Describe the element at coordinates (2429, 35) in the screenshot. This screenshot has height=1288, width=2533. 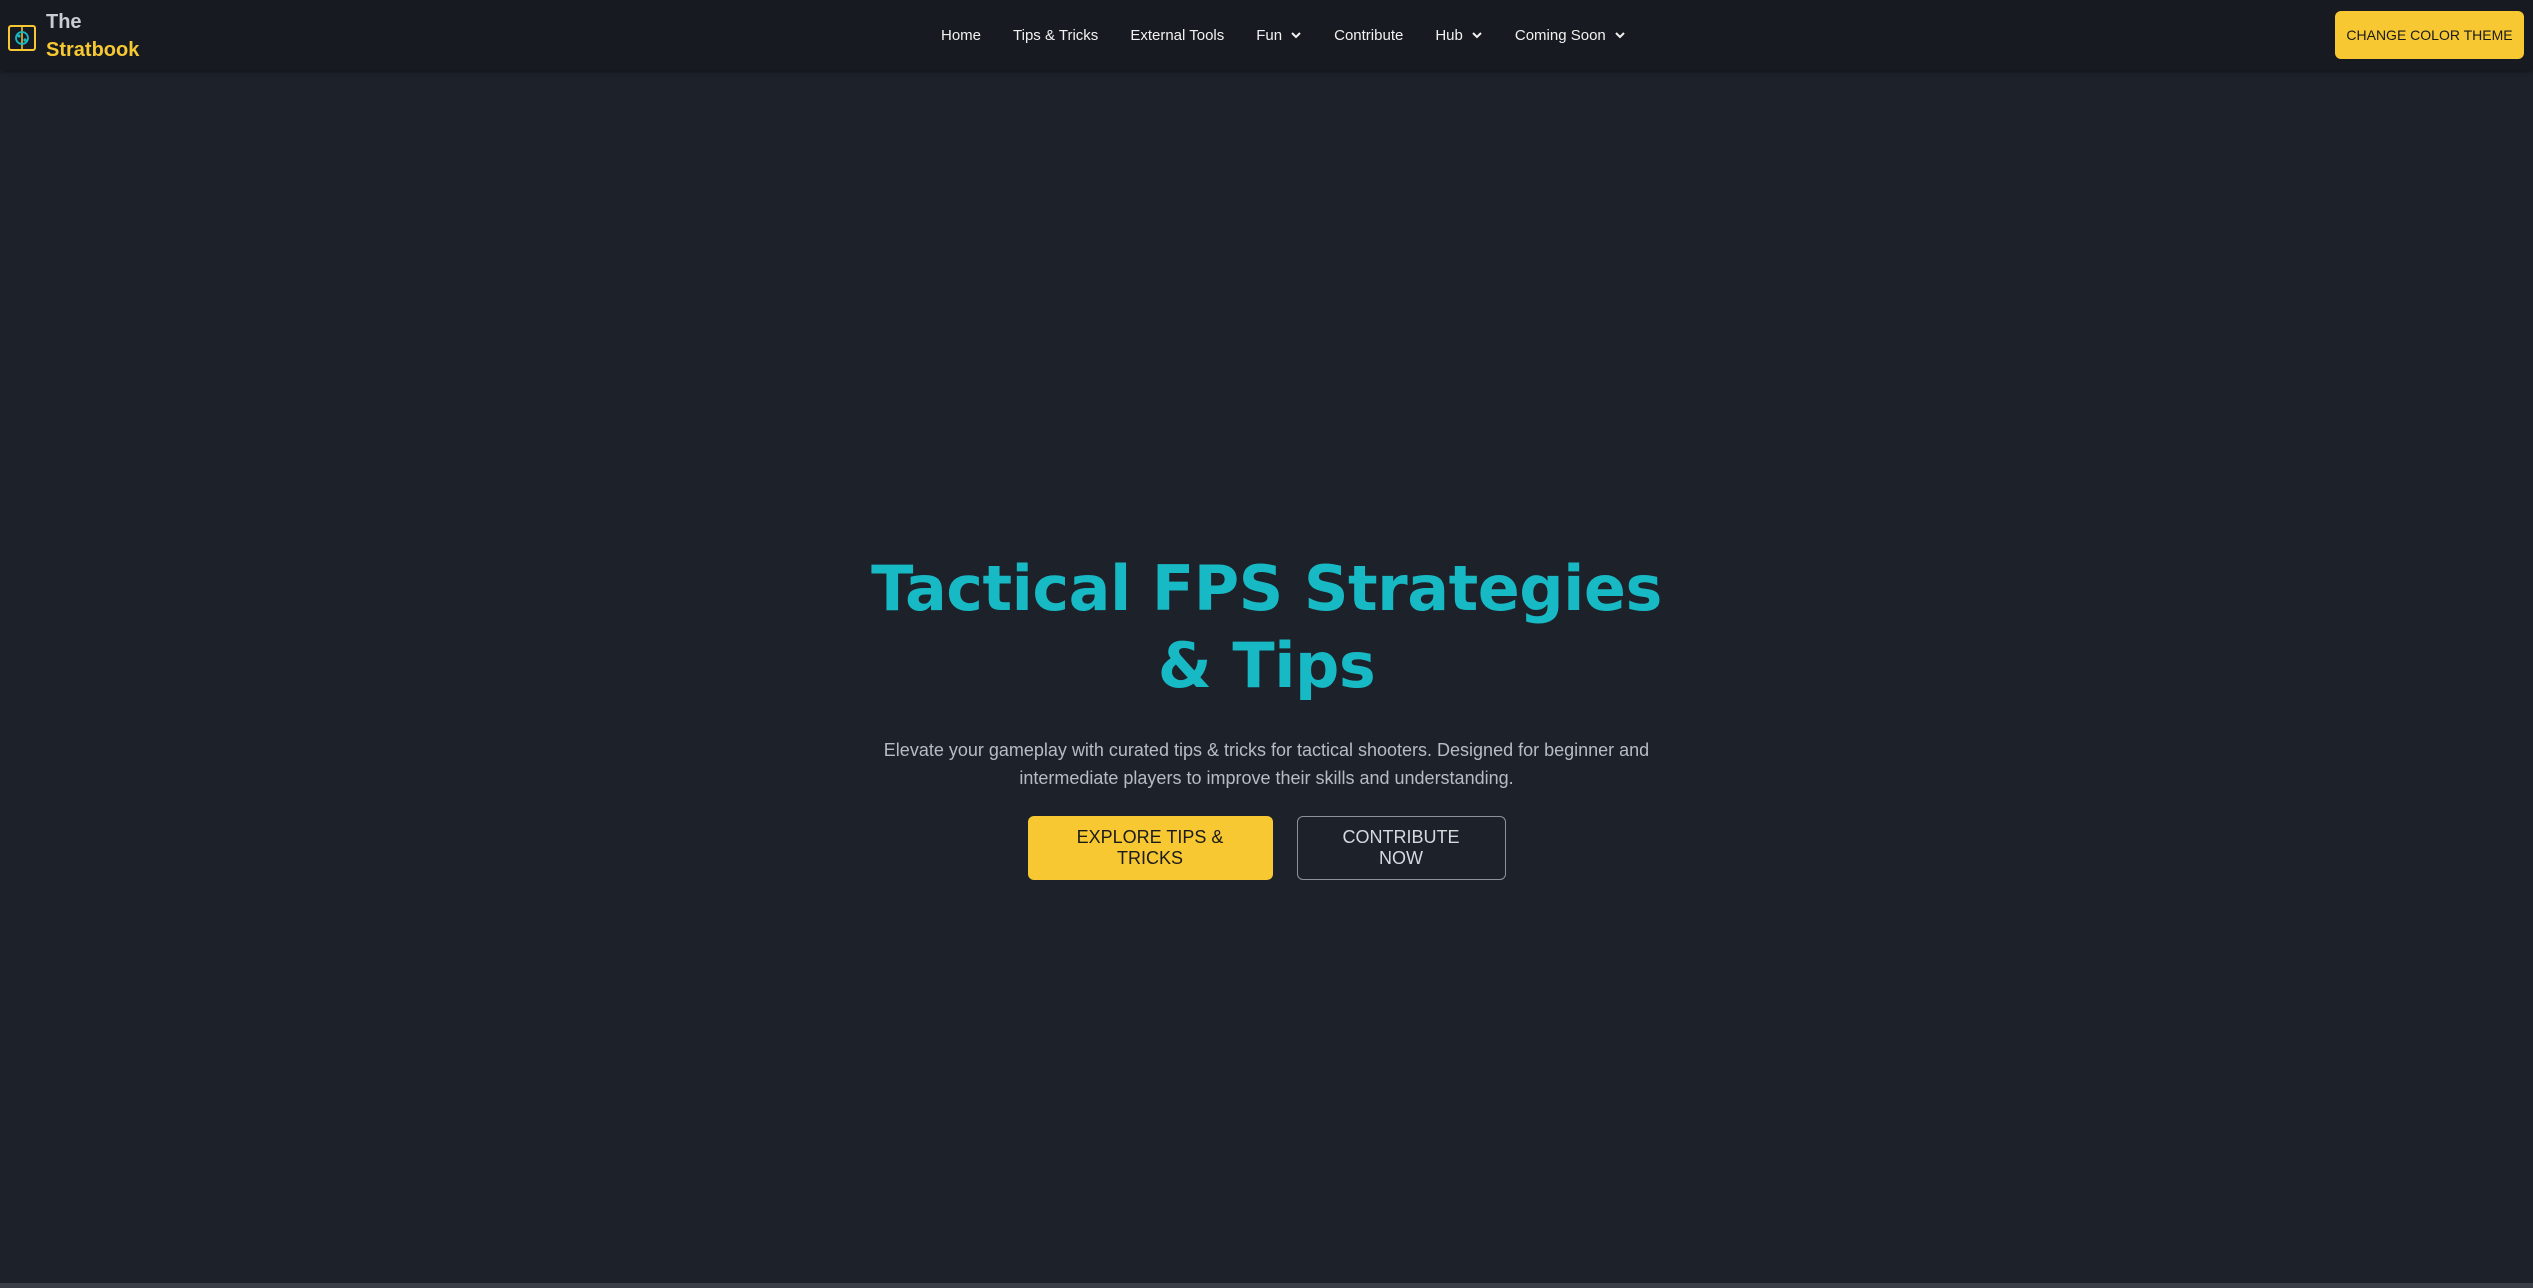
I see `change-color-theme-button: CHANGE COLOR THEME` at that location.